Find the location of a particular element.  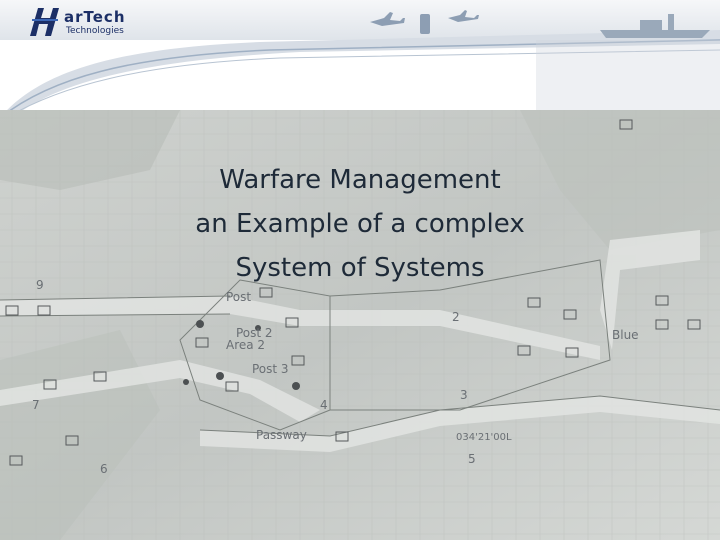

map-label-9: 9 is located at coordinates (40, 285).